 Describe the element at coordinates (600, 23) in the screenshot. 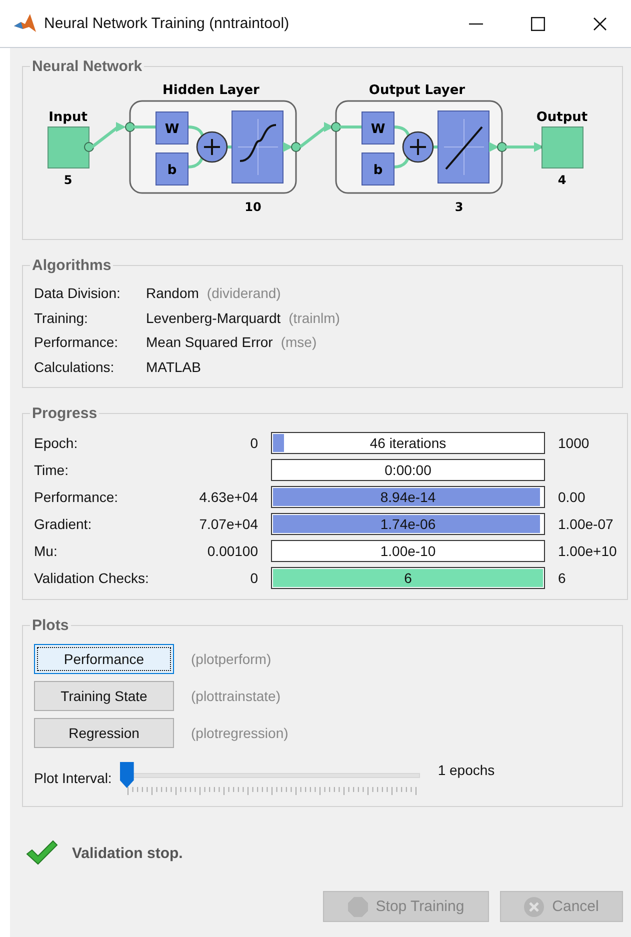

I see `close-icon` at that location.